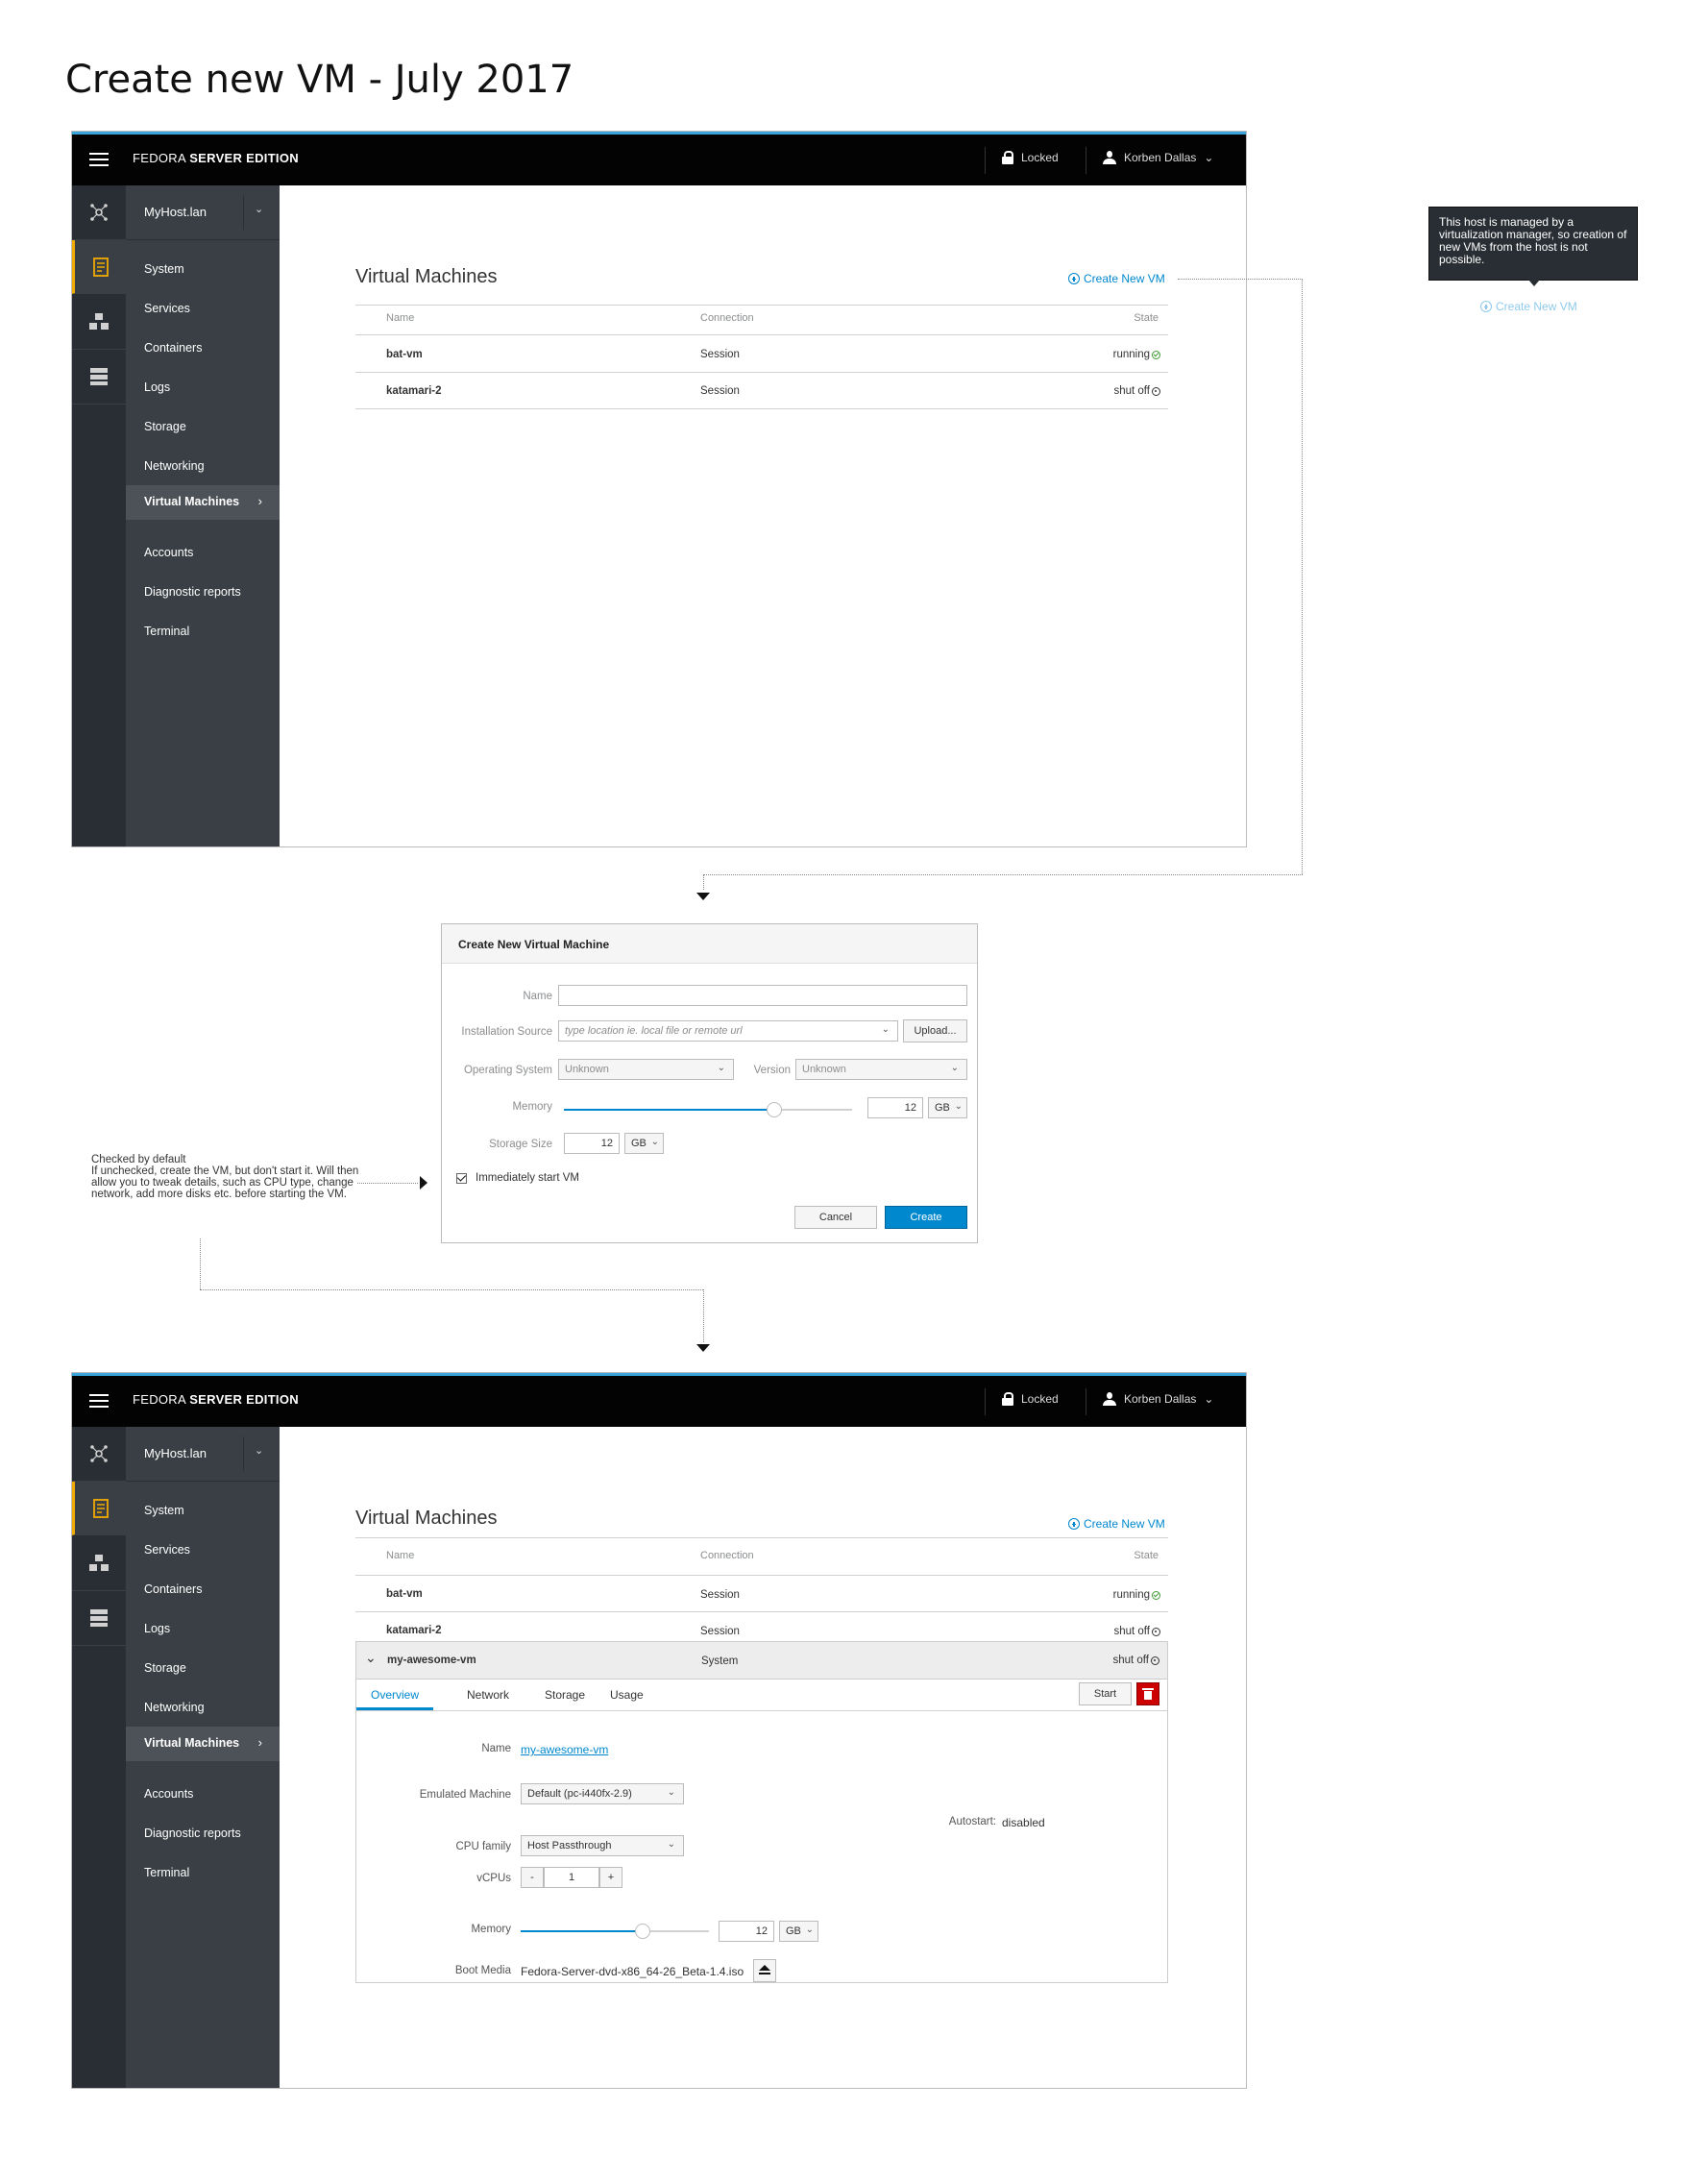 Image resolution: width=1708 pixels, height=2158 pixels. Describe the element at coordinates (426, 1518) in the screenshot. I see `vm-list-title: Virtual Machines` at that location.